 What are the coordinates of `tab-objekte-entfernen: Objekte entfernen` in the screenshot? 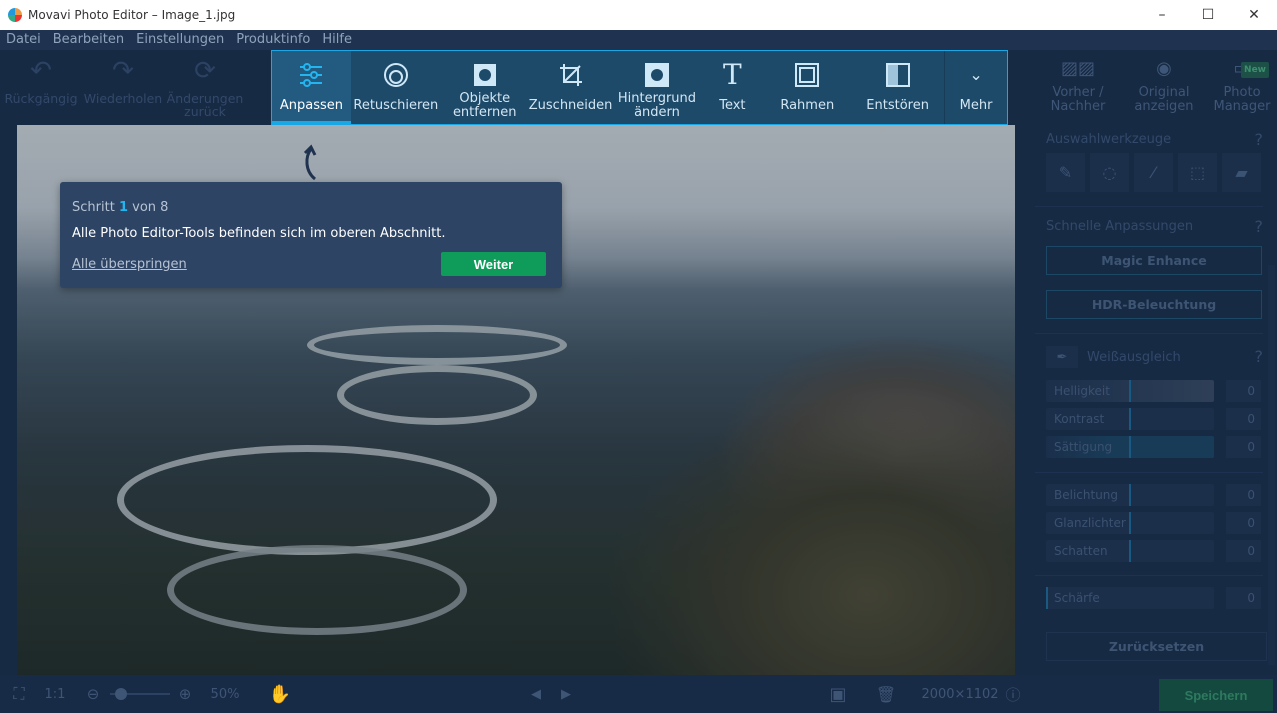 It's located at (485, 87).